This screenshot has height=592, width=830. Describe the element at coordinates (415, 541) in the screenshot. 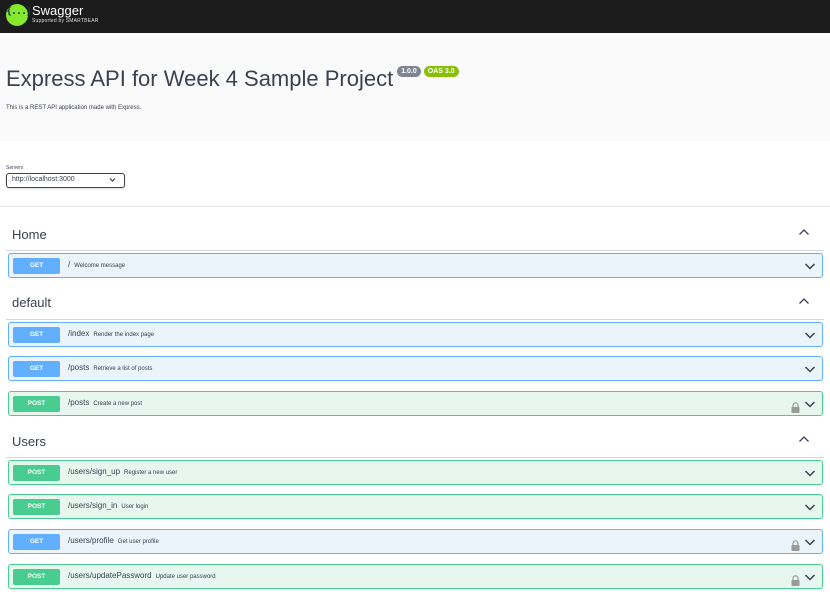

I see `operation-get-row: GET/users/profile Get user profile` at that location.